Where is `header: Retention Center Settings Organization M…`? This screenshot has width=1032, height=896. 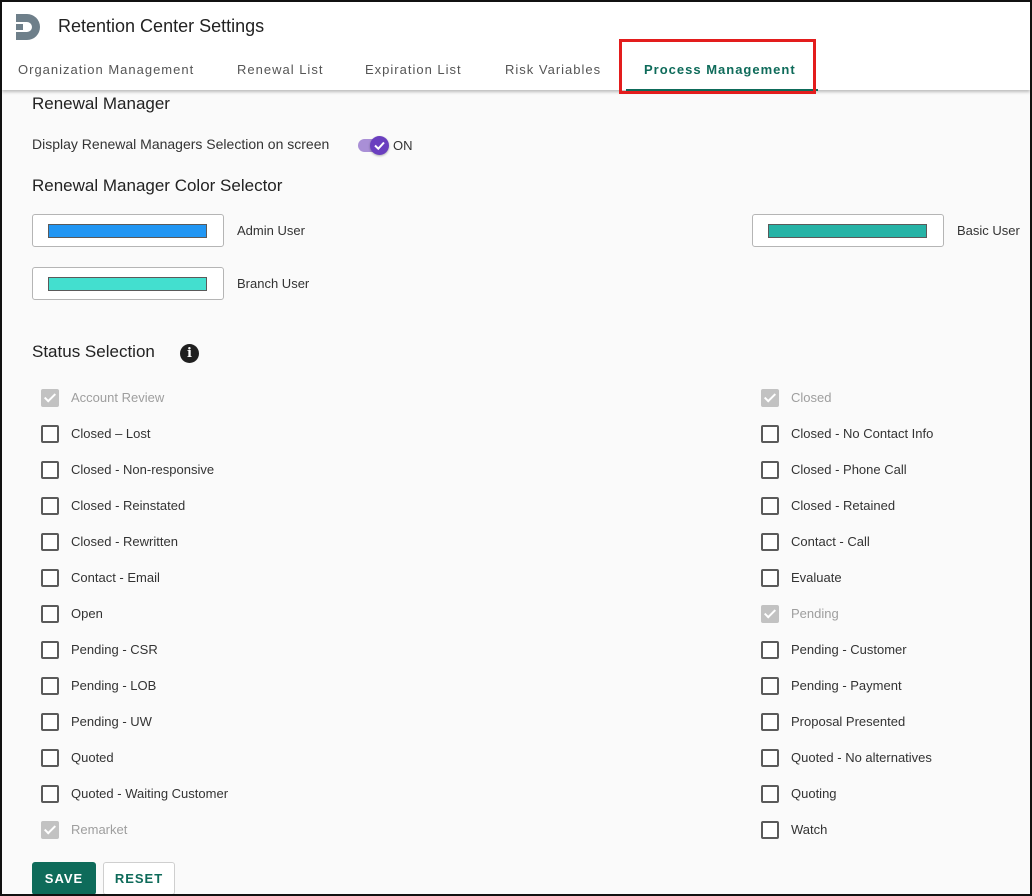 header: Retention Center Settings Organization M… is located at coordinates (516, 46).